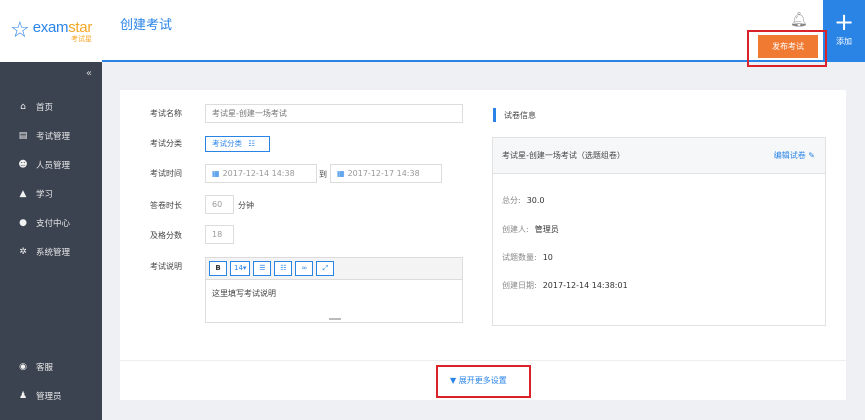 The width and height of the screenshot is (865, 420). What do you see at coordinates (166, 143) in the screenshot?
I see `exam-category-label: 考试分类` at bounding box center [166, 143].